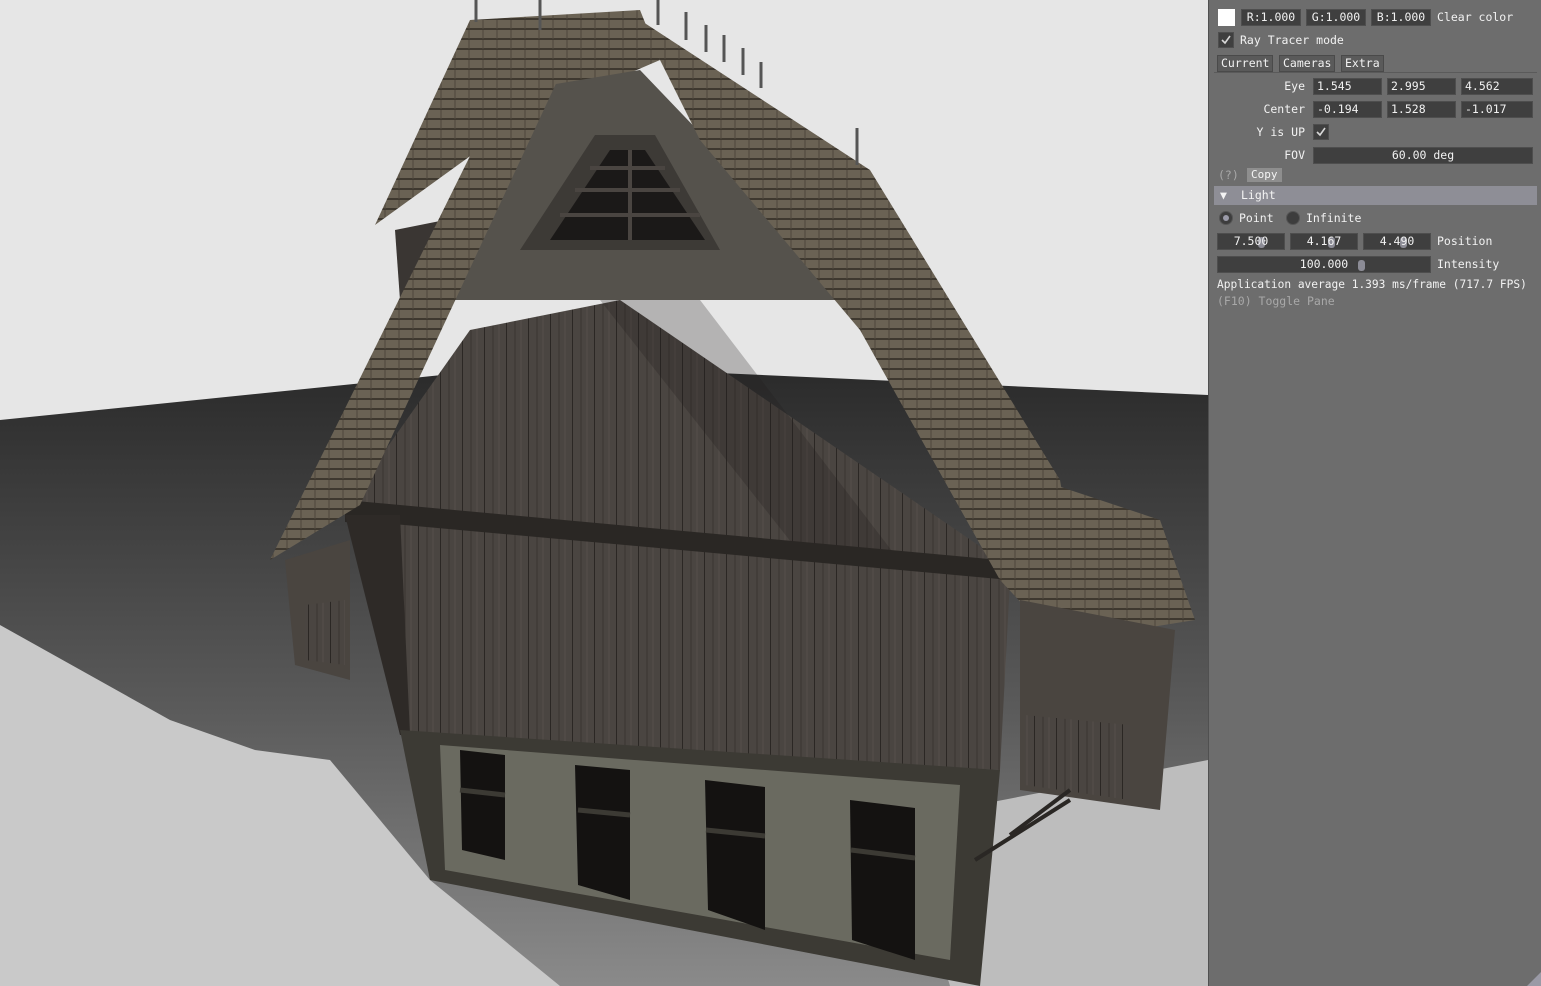 This screenshot has height=986, width=1541. What do you see at coordinates (1226, 17) in the screenshot?
I see `clear-color-swatch` at bounding box center [1226, 17].